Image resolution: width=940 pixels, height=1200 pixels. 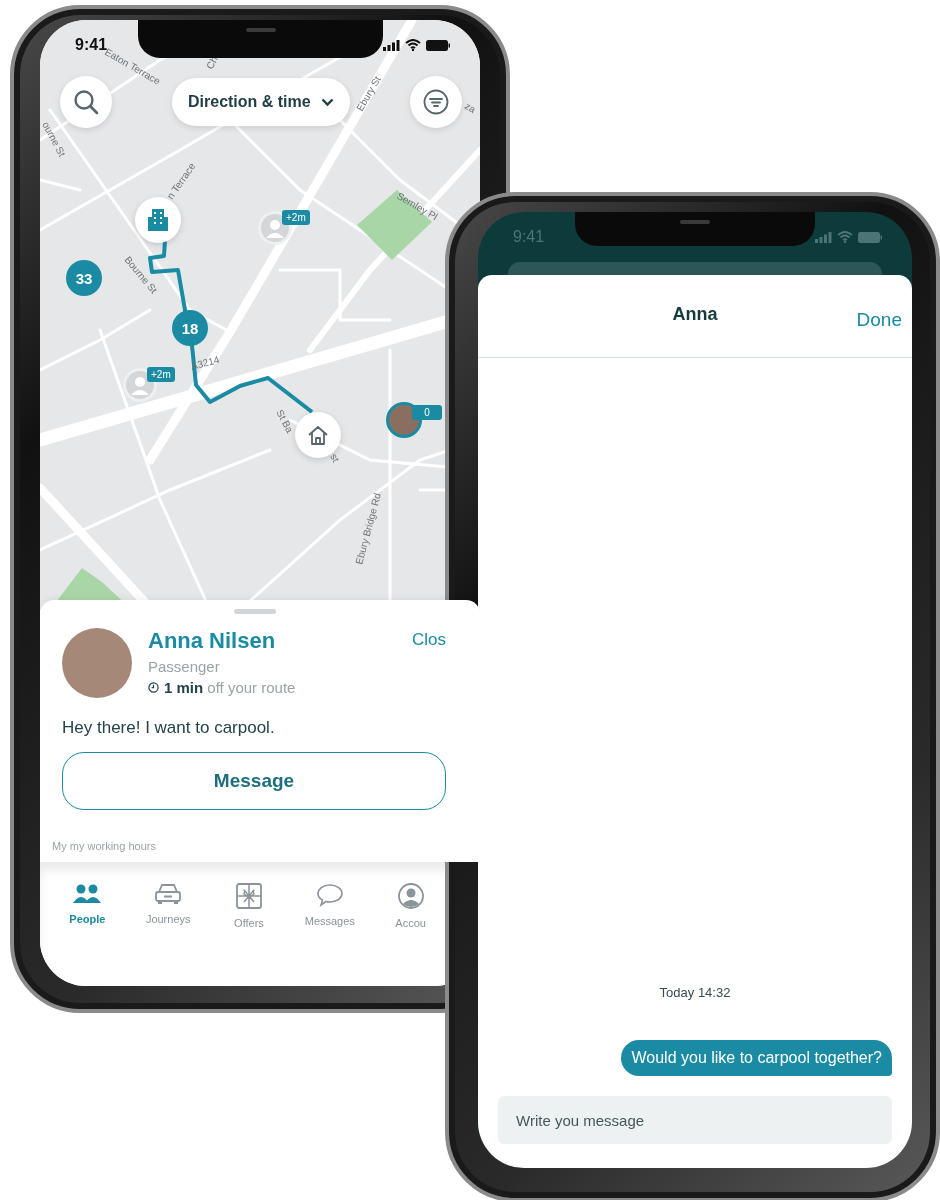 I want to click on speech-bubble-icon, so click(x=329, y=895).